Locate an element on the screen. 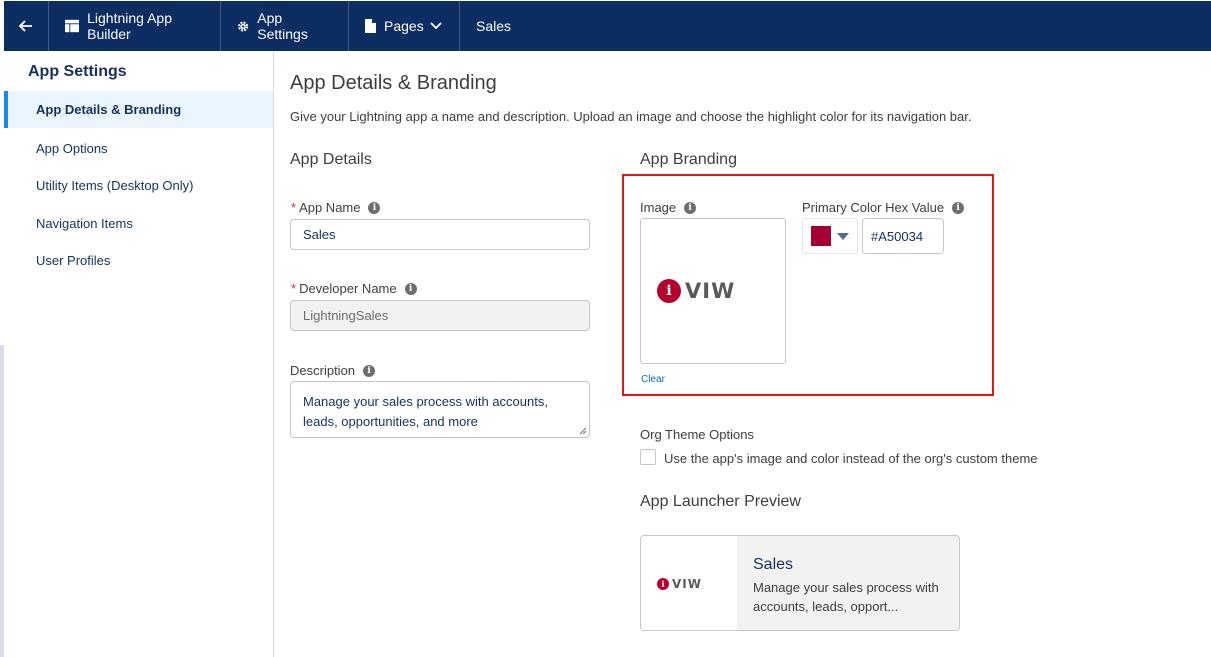 The width and height of the screenshot is (1211, 657). logo-text: VIW is located at coordinates (710, 291).